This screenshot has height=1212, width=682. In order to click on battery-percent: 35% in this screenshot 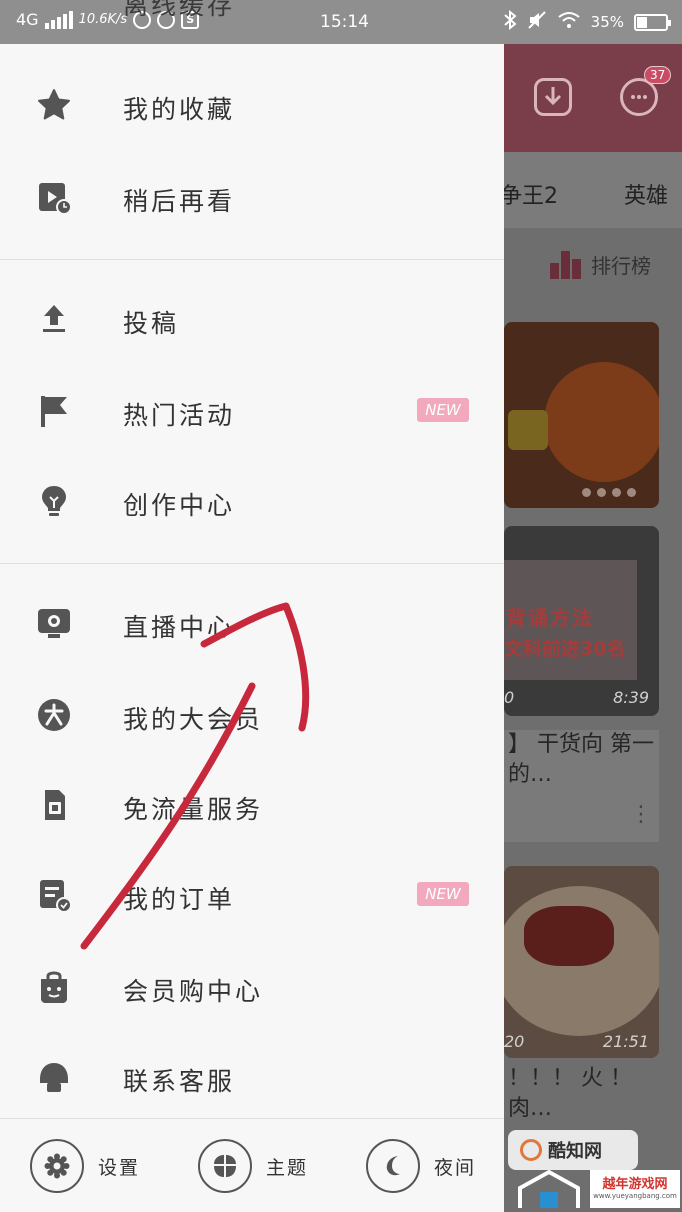, I will do `click(607, 22)`.